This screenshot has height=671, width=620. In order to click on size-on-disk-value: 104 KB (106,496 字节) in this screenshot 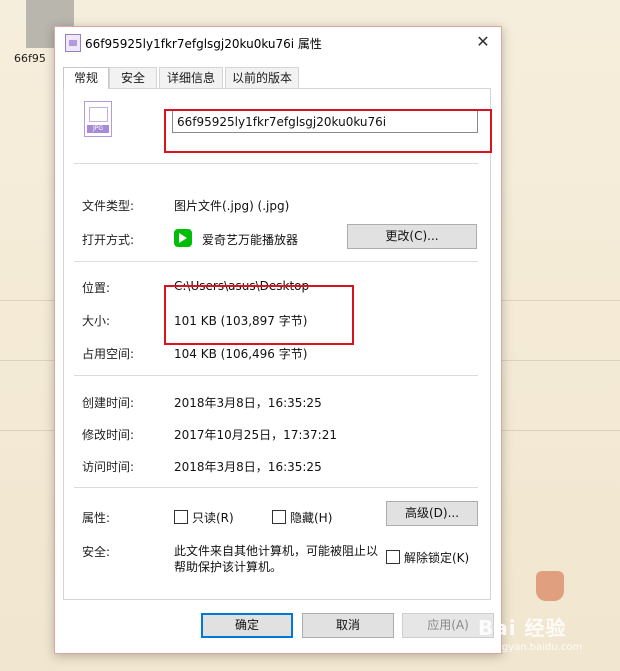, I will do `click(241, 354)`.